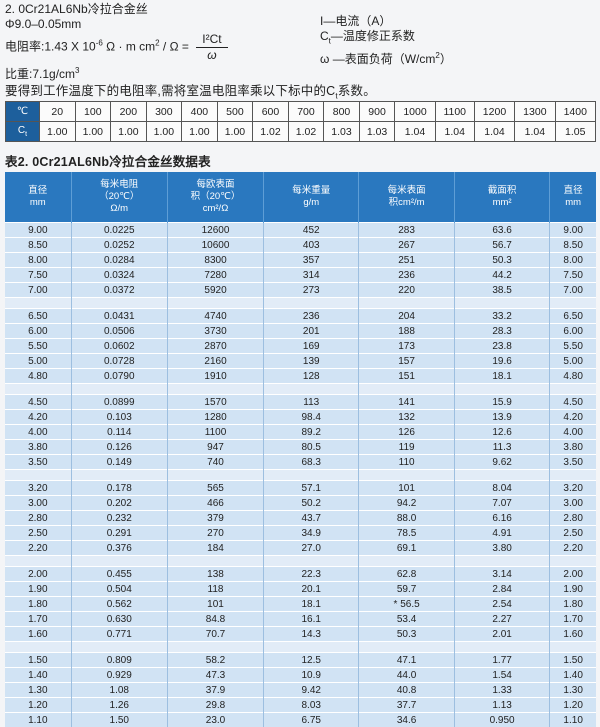 Image resolution: width=600 pixels, height=727 pixels. I want to click on table-cell: 9.00, so click(573, 230).